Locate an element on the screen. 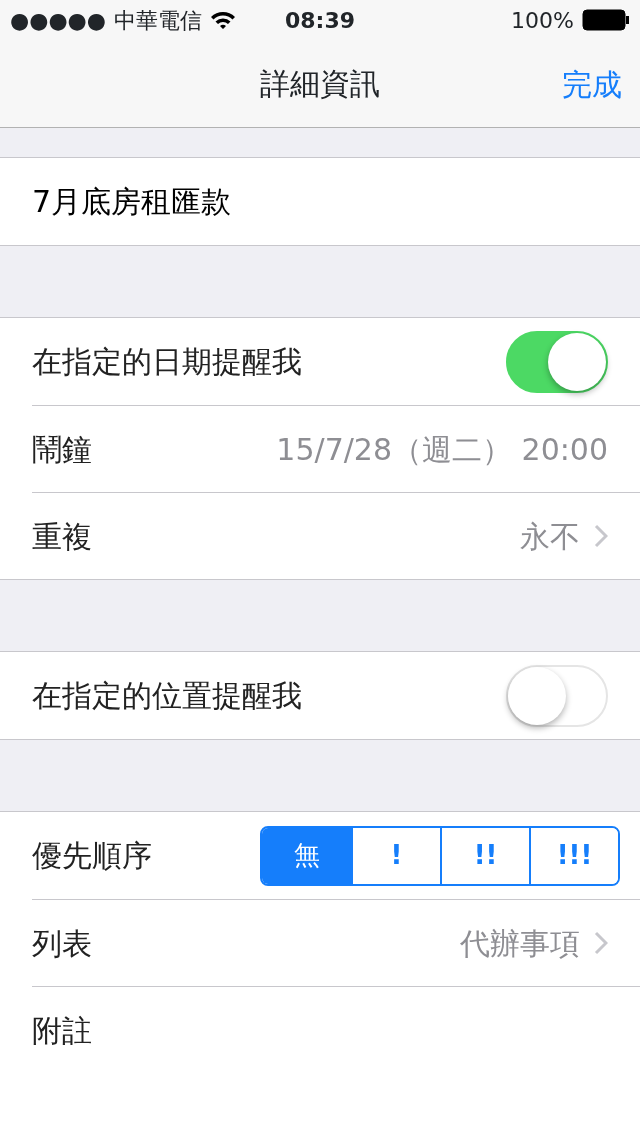 The height and width of the screenshot is (1136, 640). row-label: 重複 is located at coordinates (62, 536).